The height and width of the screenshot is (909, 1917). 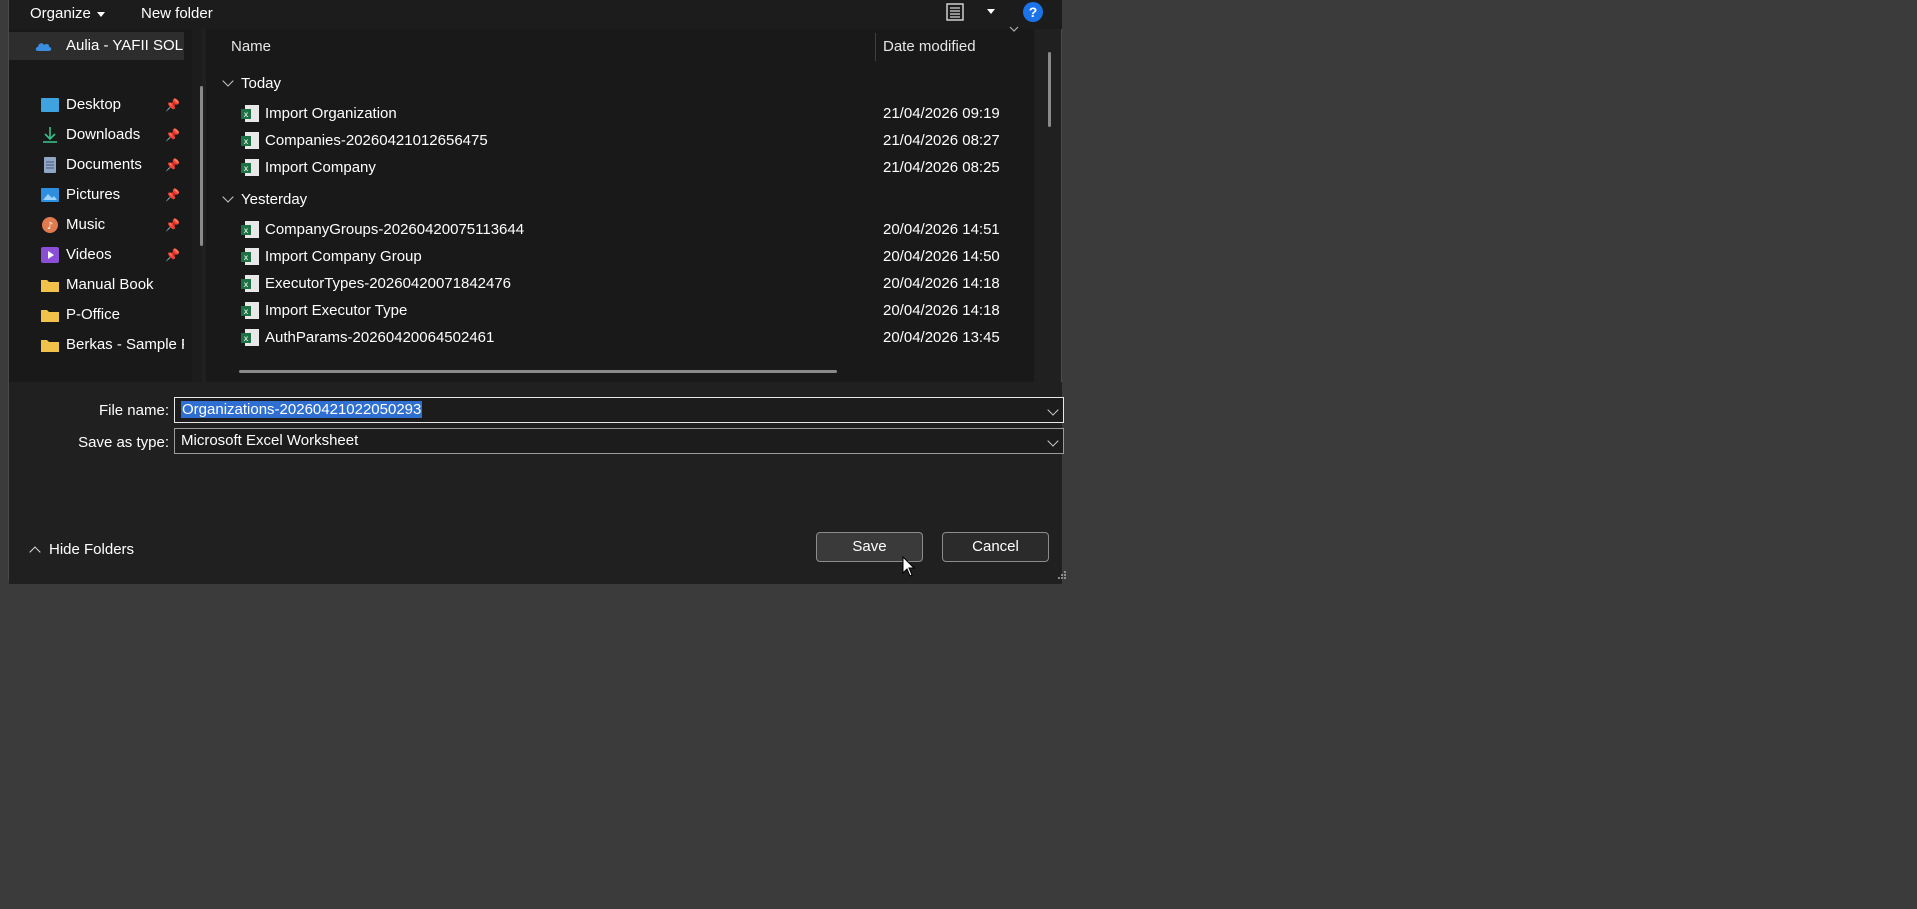 What do you see at coordinates (331, 113) in the screenshot?
I see `file-name: Import Organization` at bounding box center [331, 113].